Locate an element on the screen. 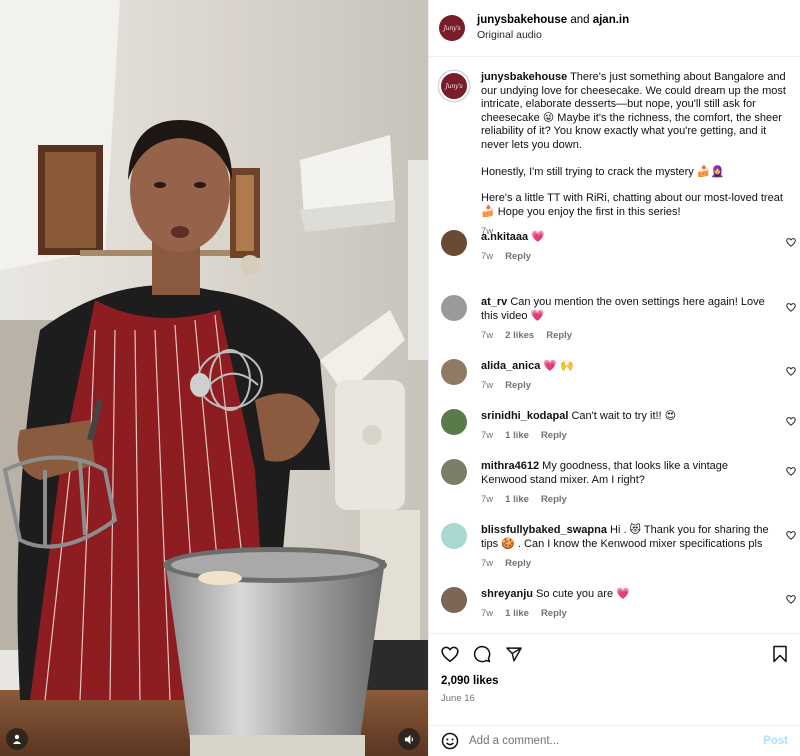 This screenshot has width=800, height=756. account-username-link: junysbakehouse is located at coordinates (522, 20).